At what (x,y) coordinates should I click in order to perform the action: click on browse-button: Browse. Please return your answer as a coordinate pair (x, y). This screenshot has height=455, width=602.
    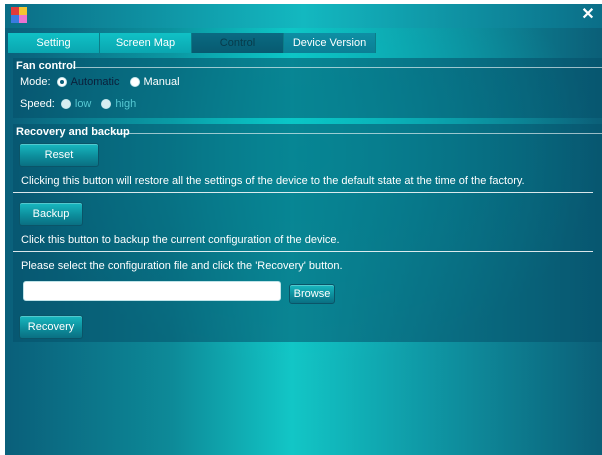
    Looking at the image, I should click on (312, 294).